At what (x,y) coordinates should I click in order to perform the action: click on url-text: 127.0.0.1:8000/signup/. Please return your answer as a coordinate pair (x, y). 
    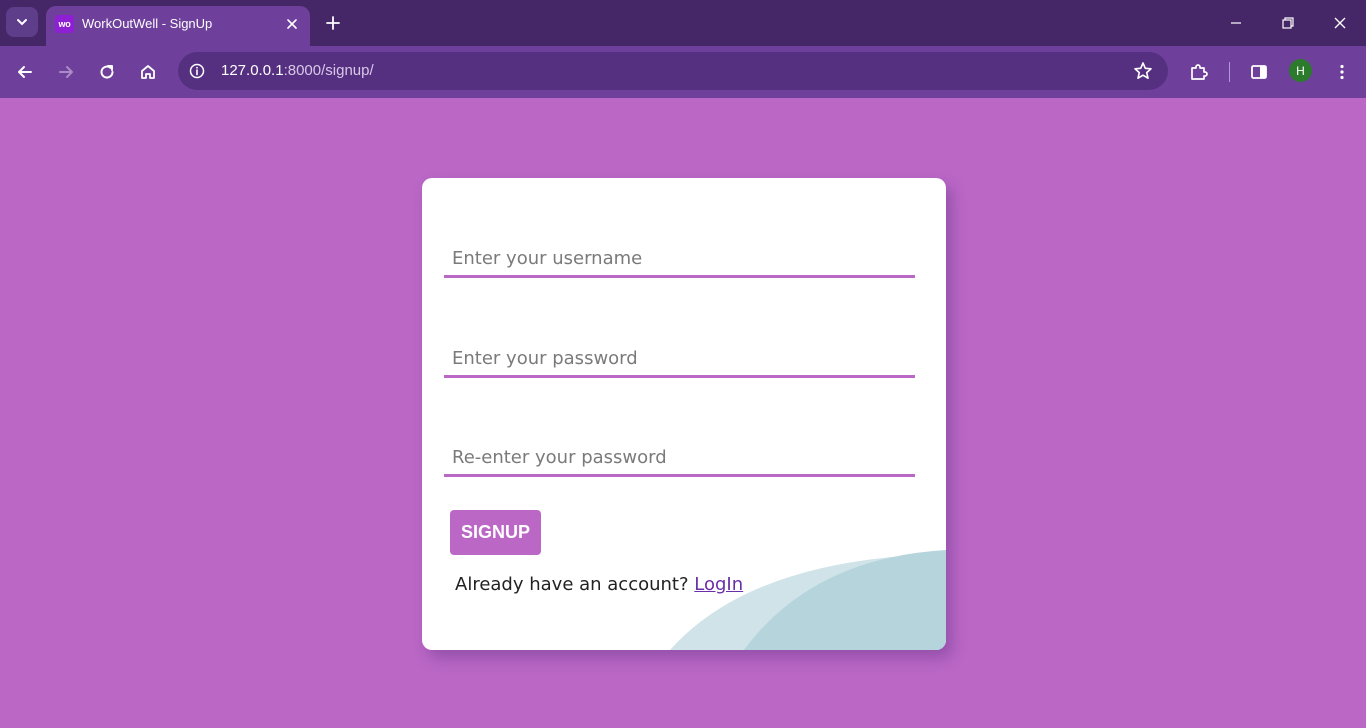
    Looking at the image, I should click on (297, 70).